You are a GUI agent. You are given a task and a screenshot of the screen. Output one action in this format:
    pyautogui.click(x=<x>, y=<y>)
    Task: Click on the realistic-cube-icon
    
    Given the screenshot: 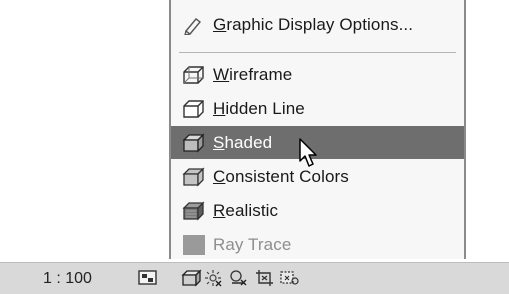 What is the action you would take?
    pyautogui.click(x=194, y=211)
    